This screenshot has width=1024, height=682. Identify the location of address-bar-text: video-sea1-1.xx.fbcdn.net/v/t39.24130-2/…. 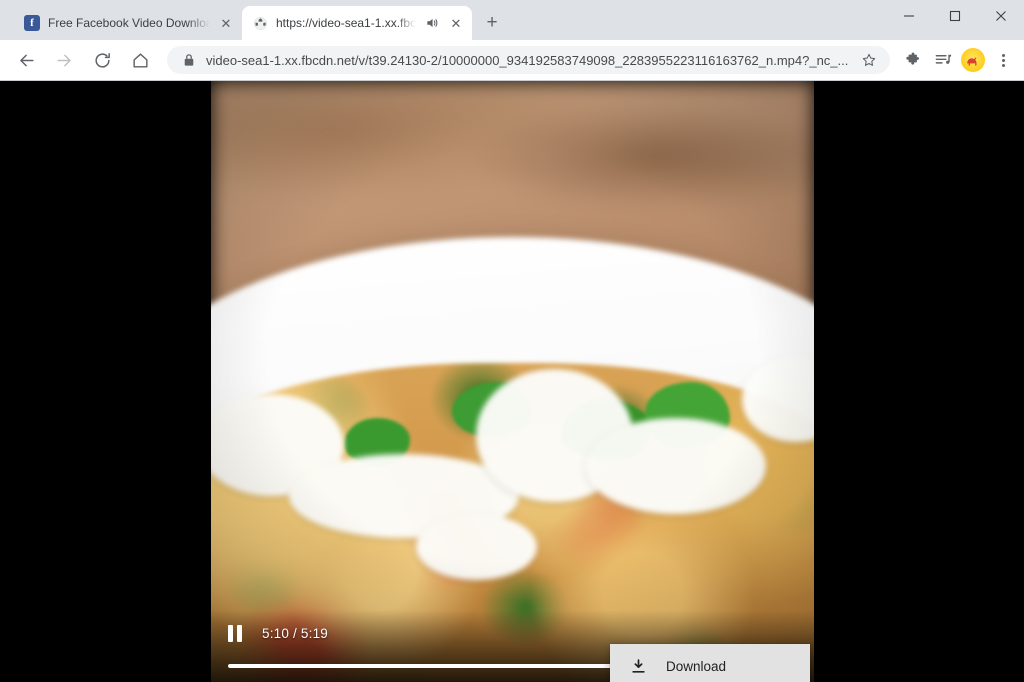
(531, 60).